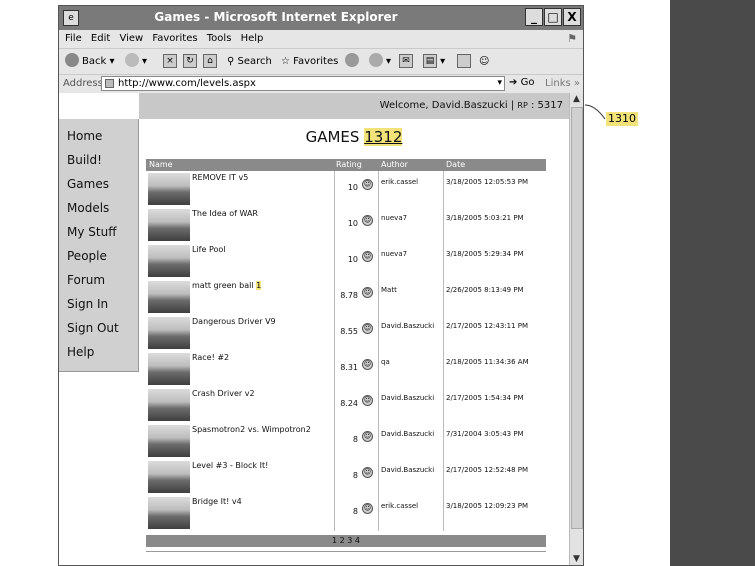  I want to click on nav-help: Help, so click(80, 352).